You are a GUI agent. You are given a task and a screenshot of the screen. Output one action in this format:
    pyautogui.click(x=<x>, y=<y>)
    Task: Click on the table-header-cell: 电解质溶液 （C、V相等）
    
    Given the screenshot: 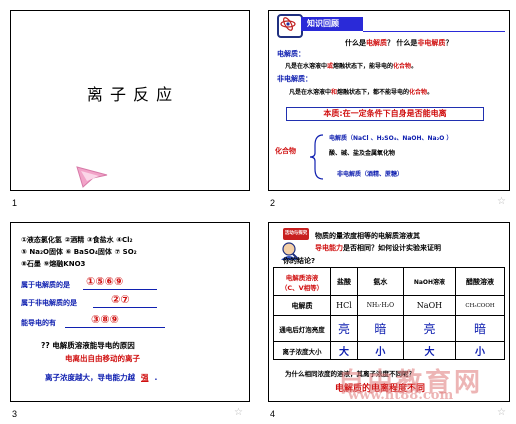 What is the action you would take?
    pyautogui.click(x=302, y=281)
    